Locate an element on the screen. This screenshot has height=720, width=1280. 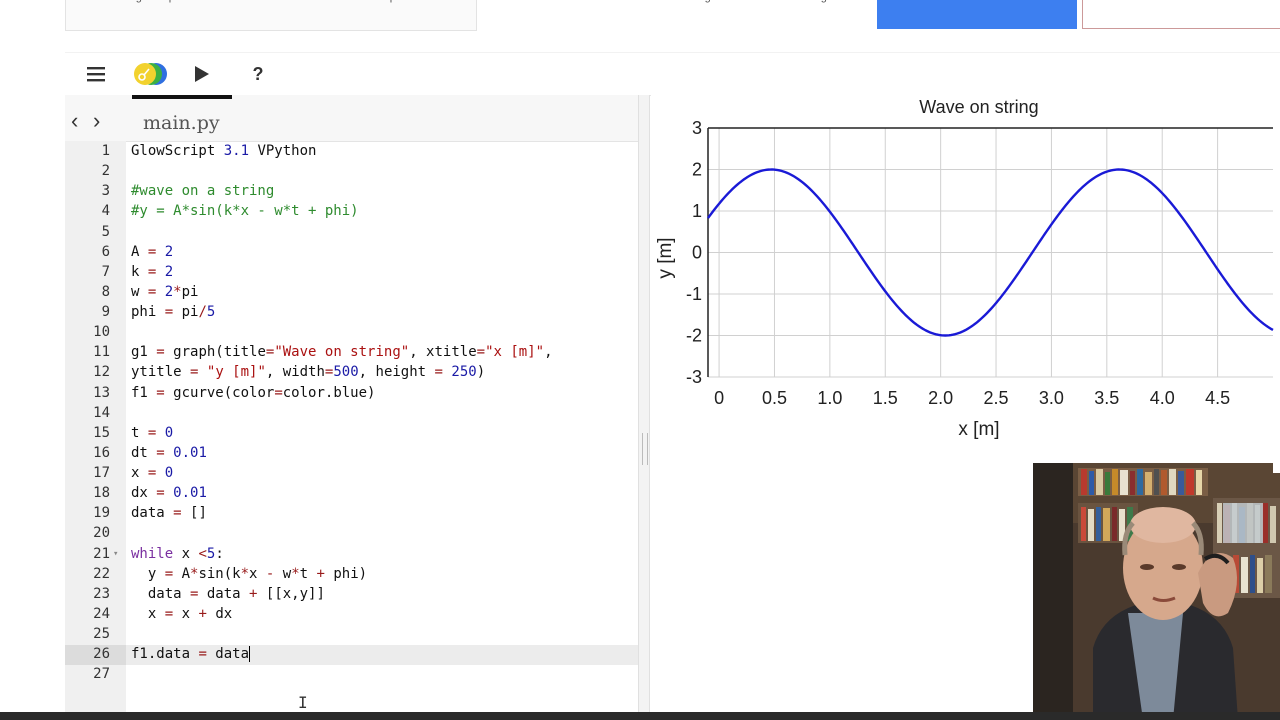
bookmark-item: Getting Started is located at coordinates (712, 1).